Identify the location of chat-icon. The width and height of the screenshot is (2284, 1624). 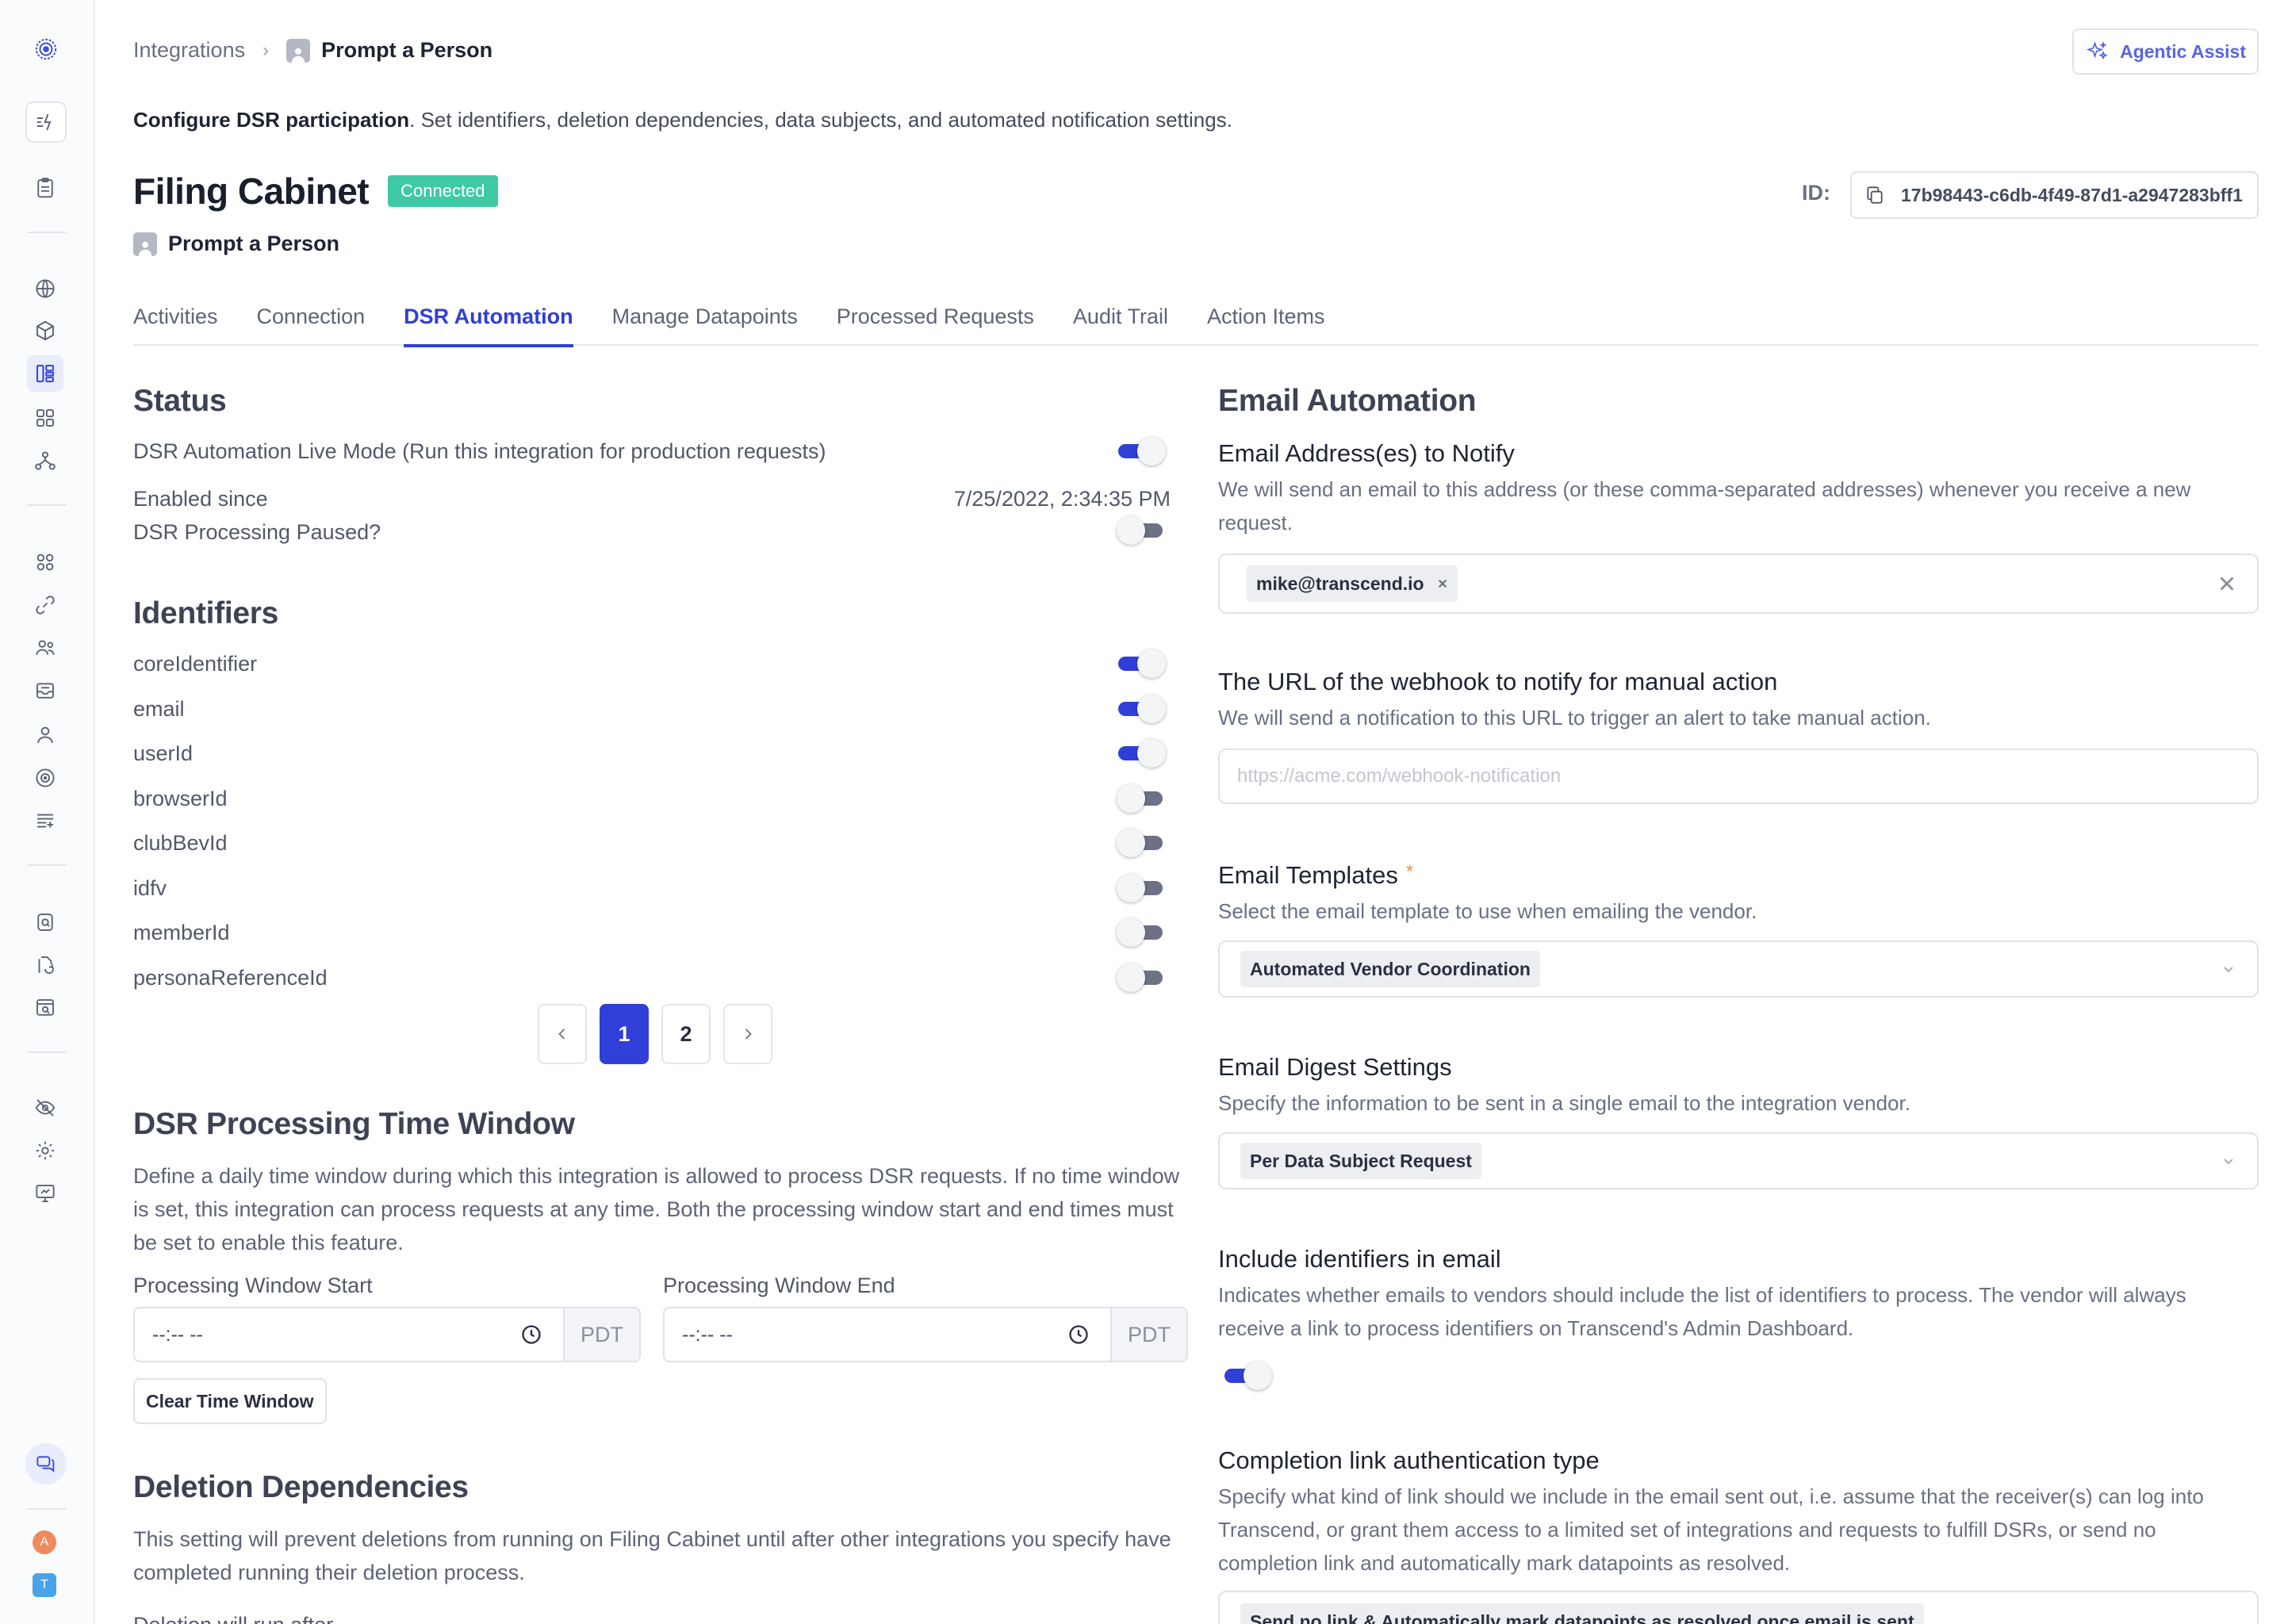
(46, 1463).